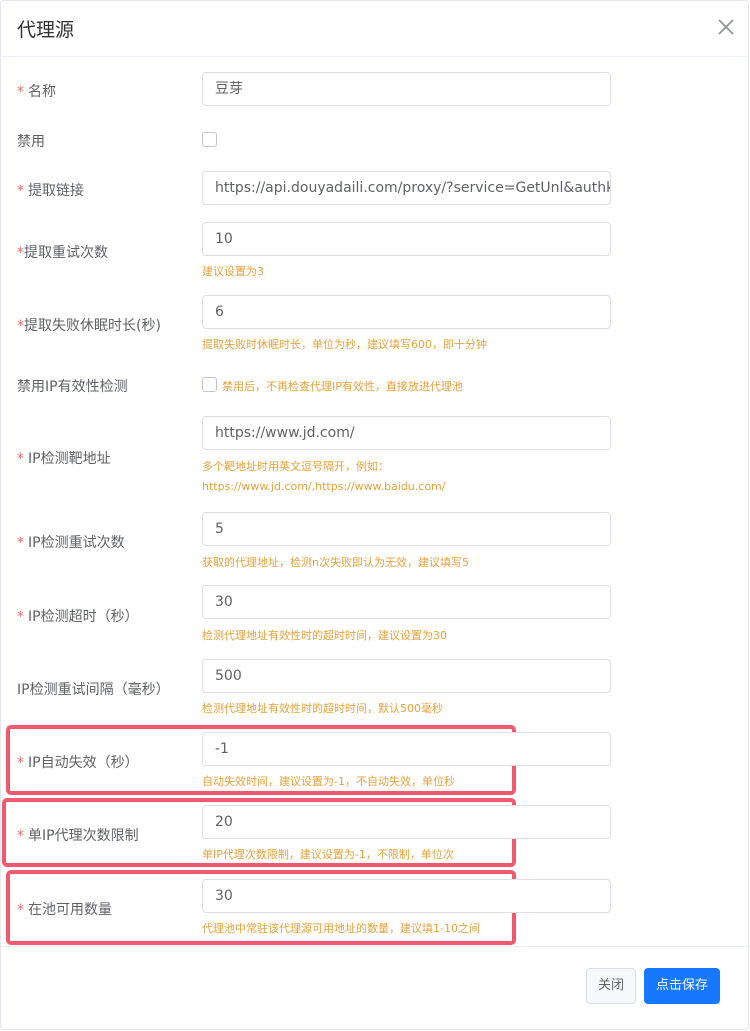 This screenshot has height=1031, width=750. What do you see at coordinates (341, 928) in the screenshot?
I see `pool-size-hint: 代理池中常驻该代理源可用地址的数量，建议填1-10之间` at bounding box center [341, 928].